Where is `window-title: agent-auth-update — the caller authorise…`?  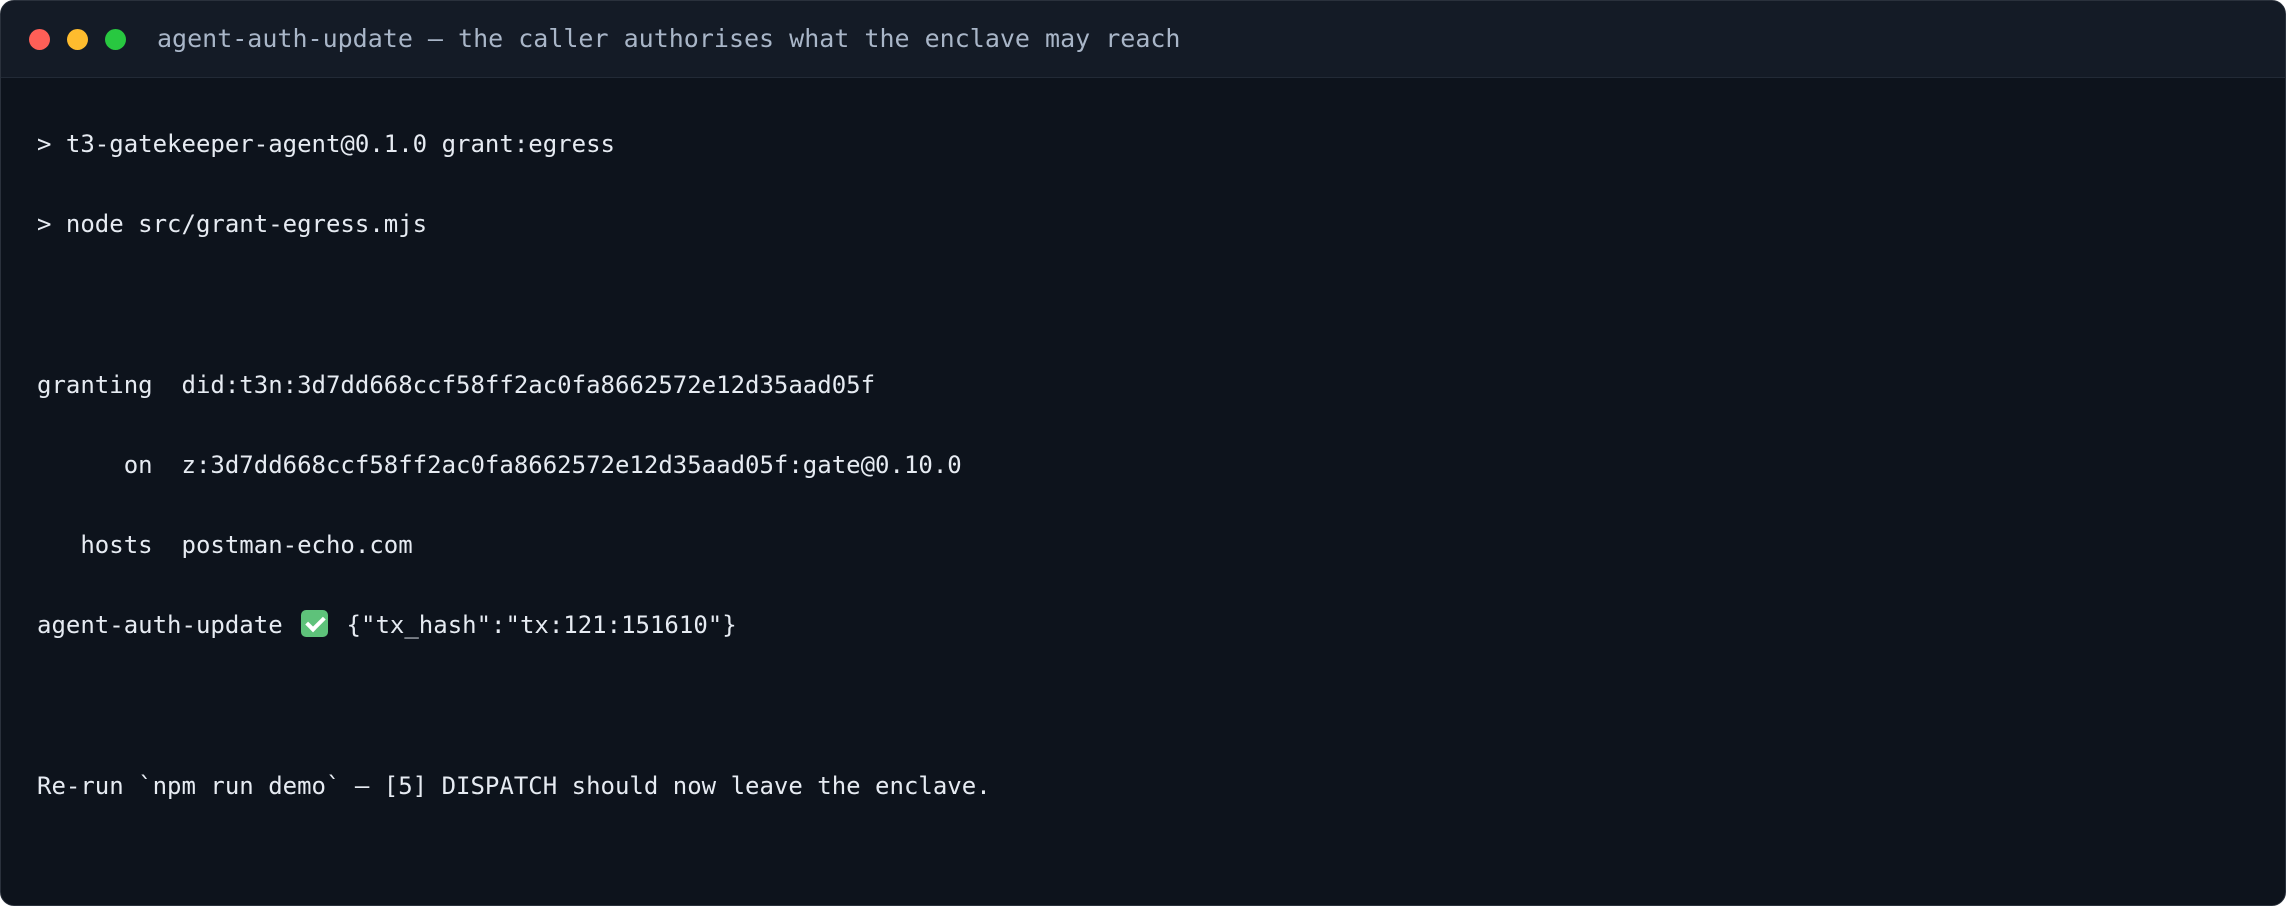 window-title: agent-auth-update — the caller authorise… is located at coordinates (669, 38).